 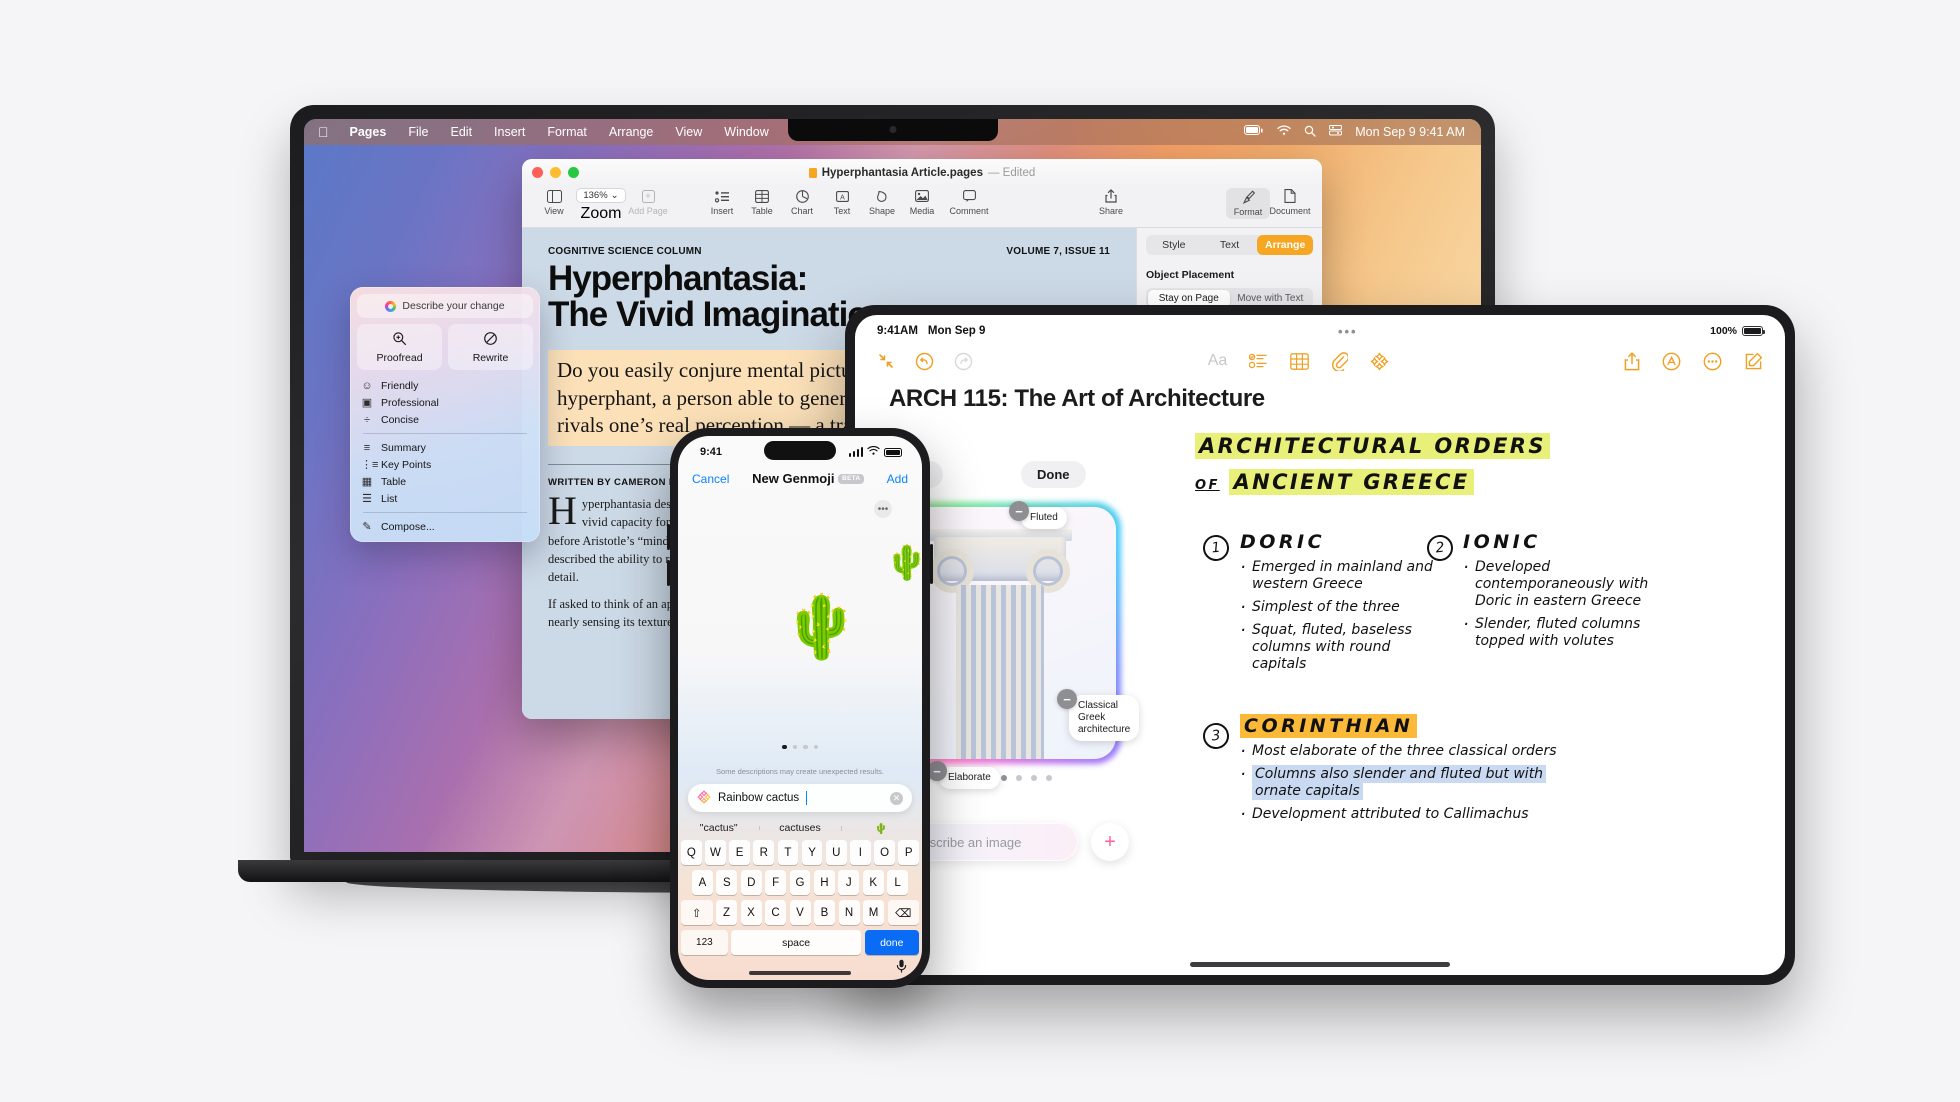 What do you see at coordinates (799, 828) in the screenshot?
I see `prediction-2: cactuses` at bounding box center [799, 828].